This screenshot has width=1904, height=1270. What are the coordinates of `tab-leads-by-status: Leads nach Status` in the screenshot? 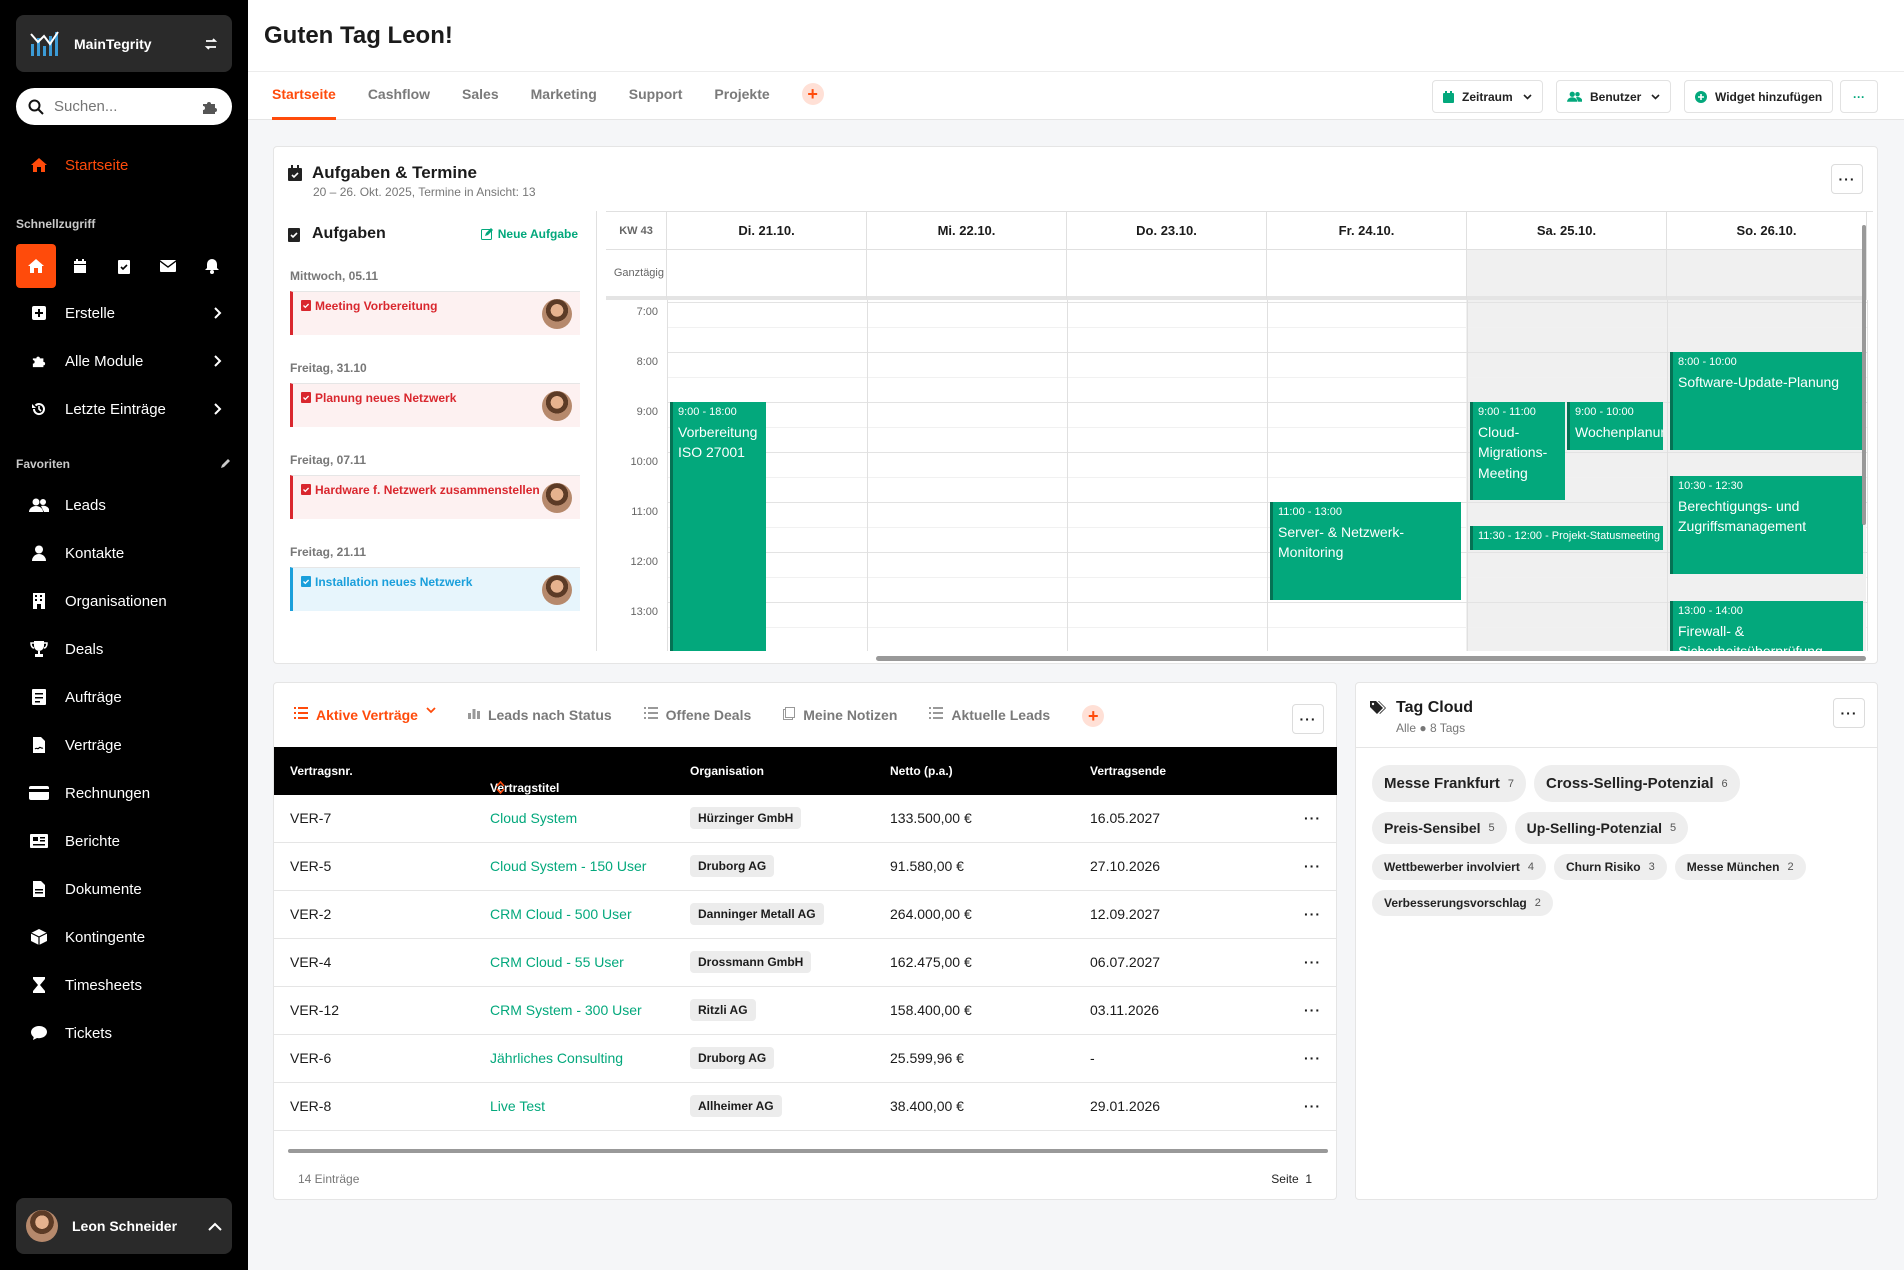 It's located at (539, 725).